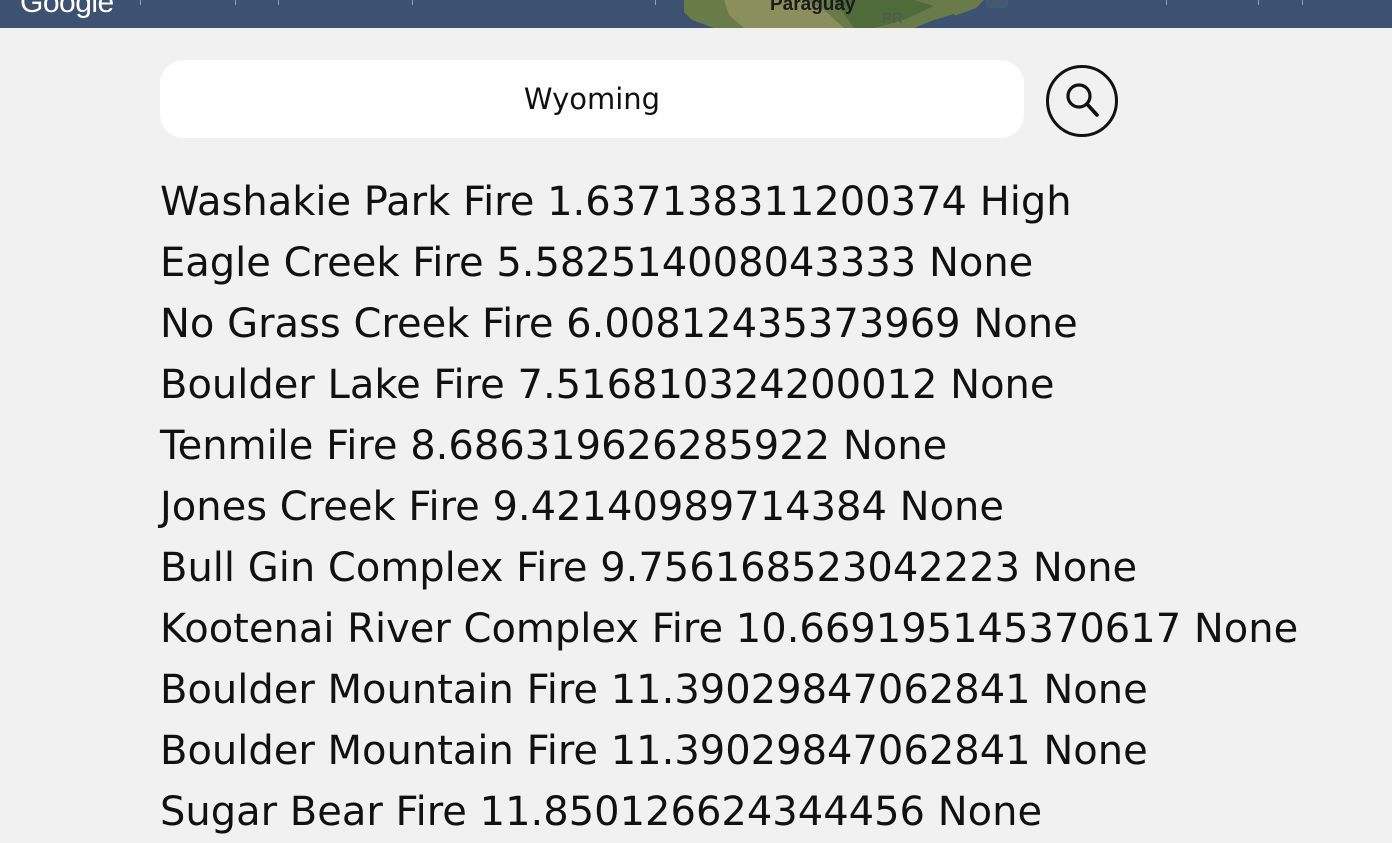  I want to click on search-input, so click(592, 99).